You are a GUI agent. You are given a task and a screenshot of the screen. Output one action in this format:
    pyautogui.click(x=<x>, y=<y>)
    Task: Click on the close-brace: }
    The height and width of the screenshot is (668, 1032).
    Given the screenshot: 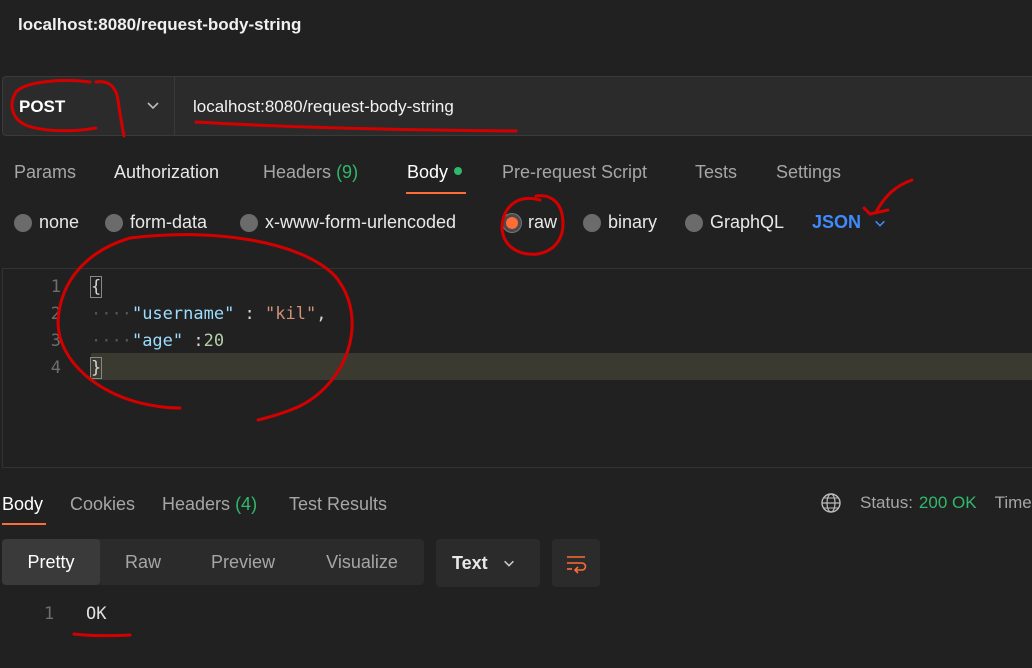 What is the action you would take?
    pyautogui.click(x=96, y=368)
    